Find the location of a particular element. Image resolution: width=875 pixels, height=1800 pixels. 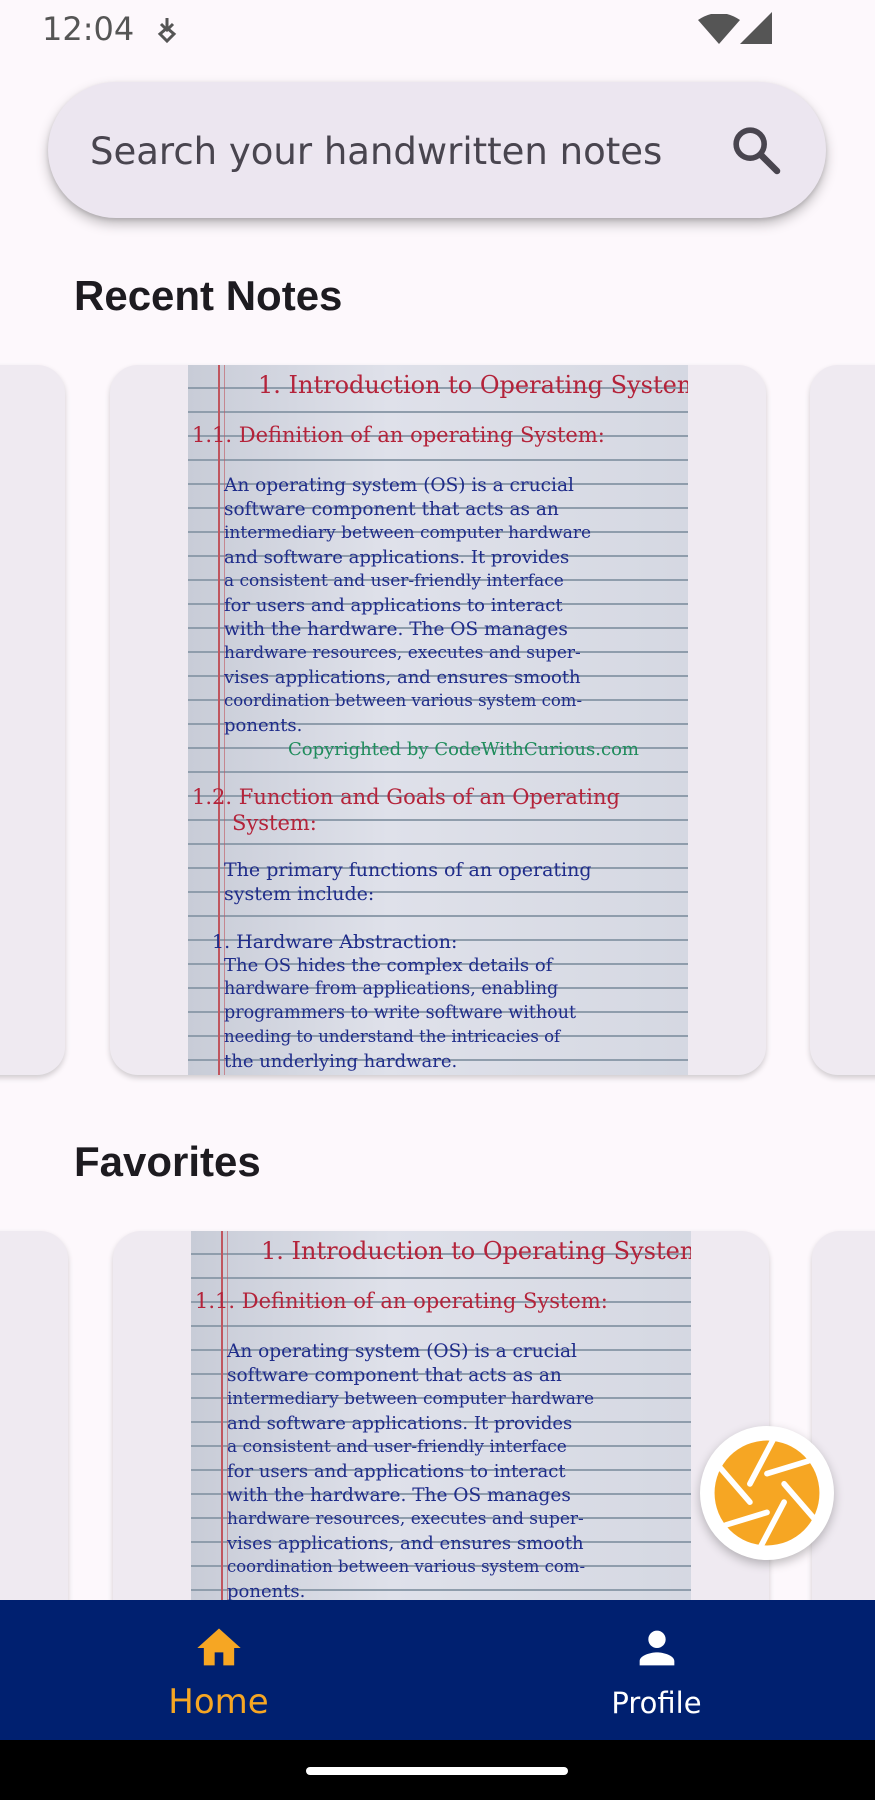

home-icon is located at coordinates (219, 1647).